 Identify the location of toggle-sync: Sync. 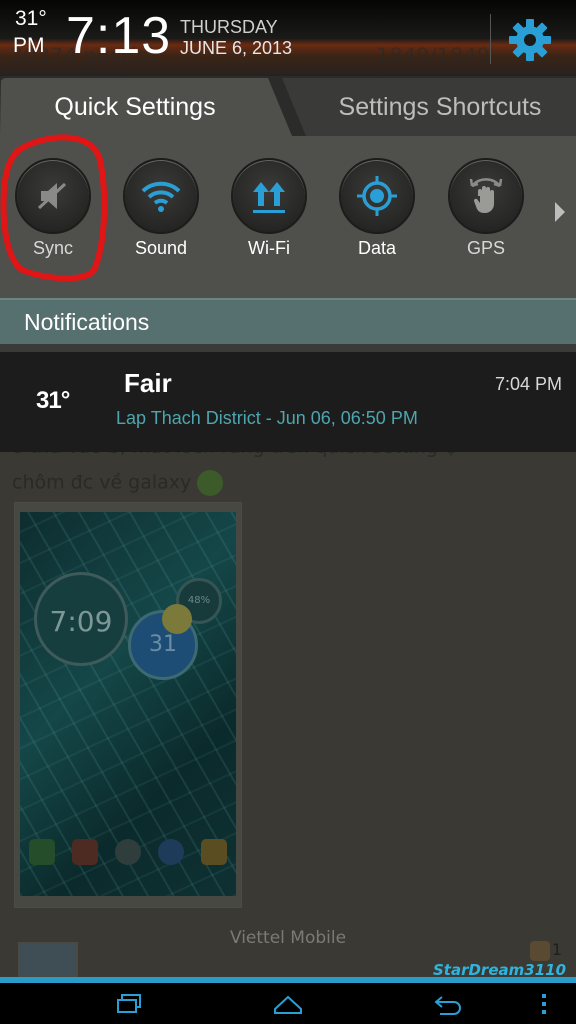
(53, 208).